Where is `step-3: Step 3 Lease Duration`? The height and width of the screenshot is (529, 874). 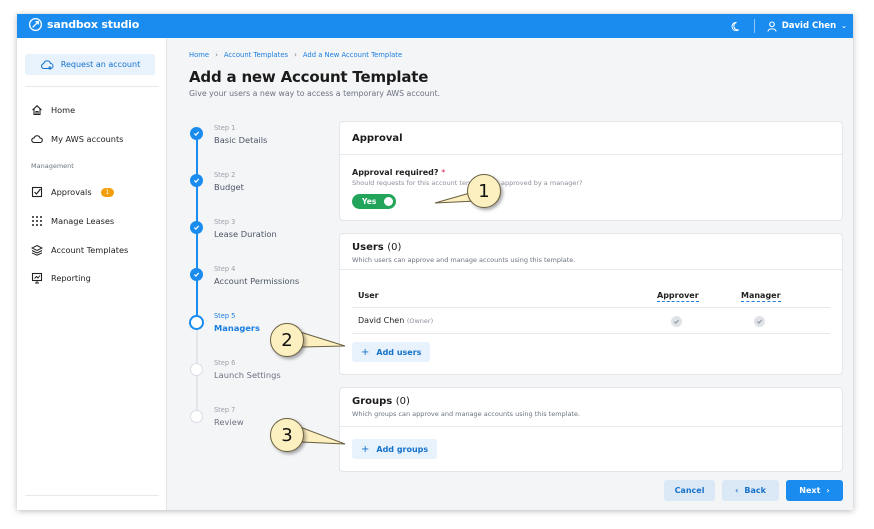 step-3: Step 3 Lease Duration is located at coordinates (245, 228).